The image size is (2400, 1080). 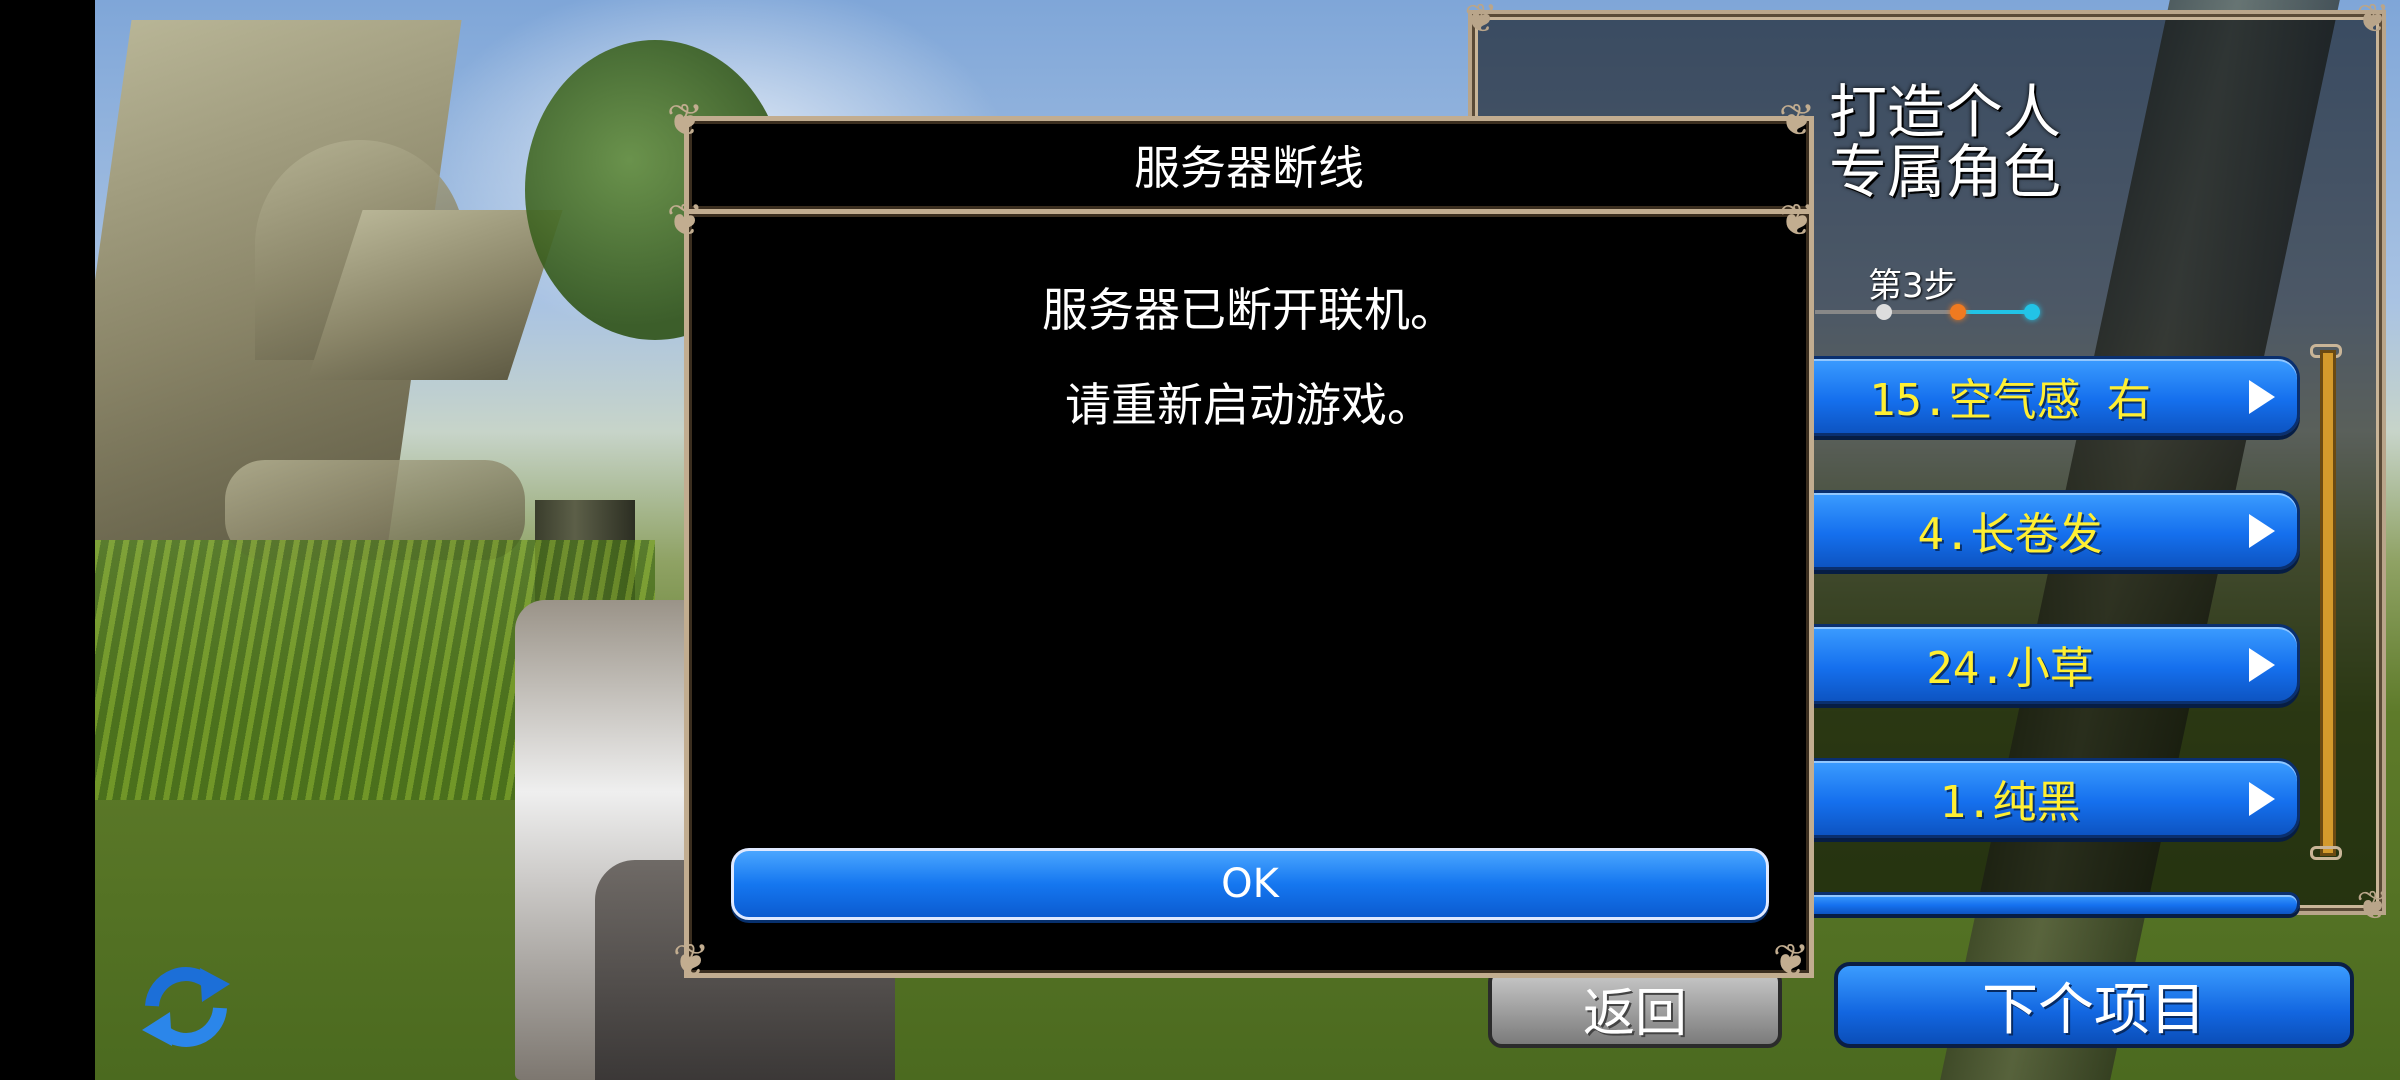 What do you see at coordinates (2010, 668) in the screenshot?
I see `option-label: 24.小草` at bounding box center [2010, 668].